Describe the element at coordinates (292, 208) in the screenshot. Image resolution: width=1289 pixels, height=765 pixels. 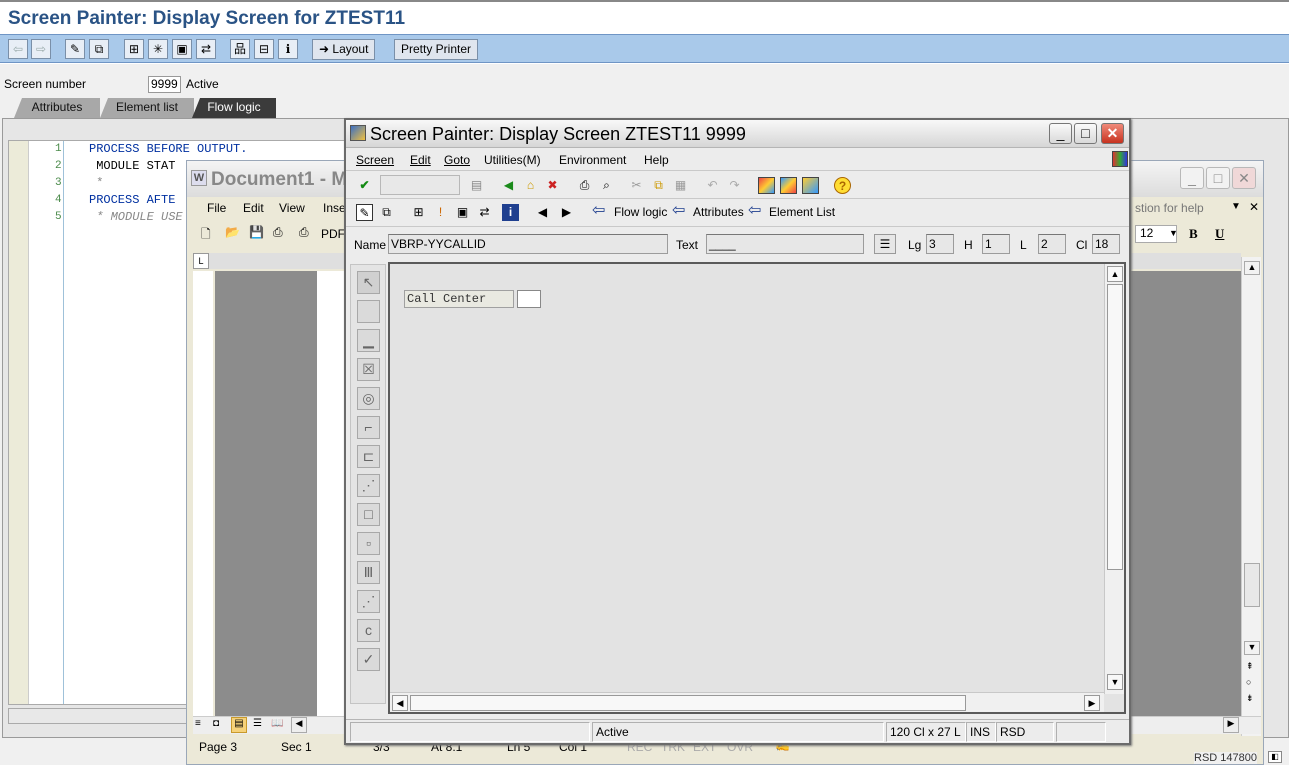
I see `word-menu-view: View` at that location.